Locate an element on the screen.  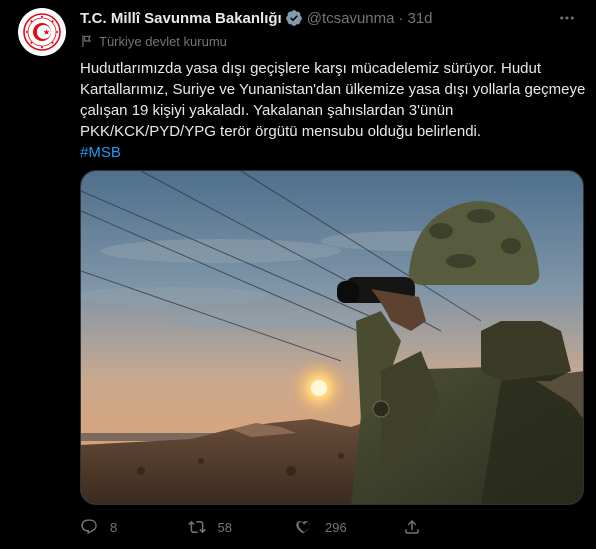
msb-logo-icon is located at coordinates (42, 32).